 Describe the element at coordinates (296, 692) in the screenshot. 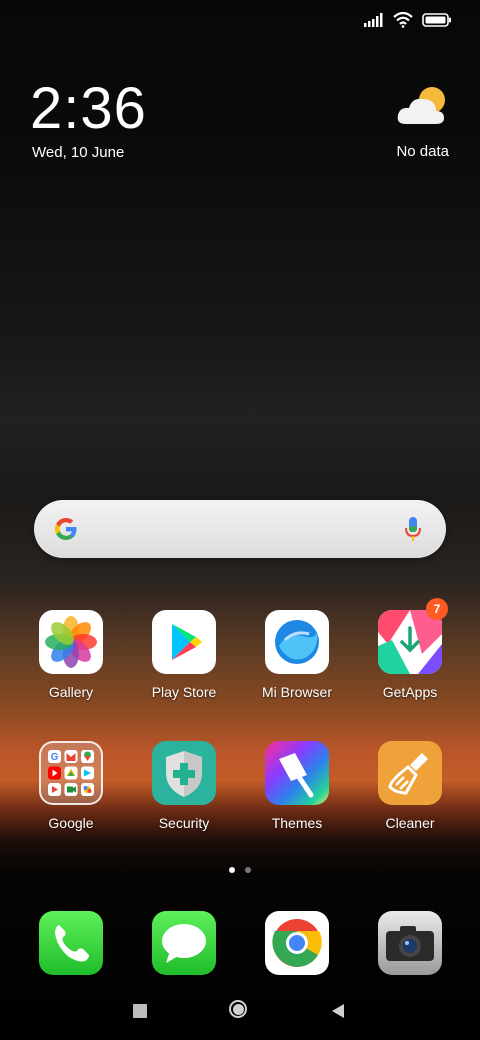

I see `app-label: Mi Browser` at that location.